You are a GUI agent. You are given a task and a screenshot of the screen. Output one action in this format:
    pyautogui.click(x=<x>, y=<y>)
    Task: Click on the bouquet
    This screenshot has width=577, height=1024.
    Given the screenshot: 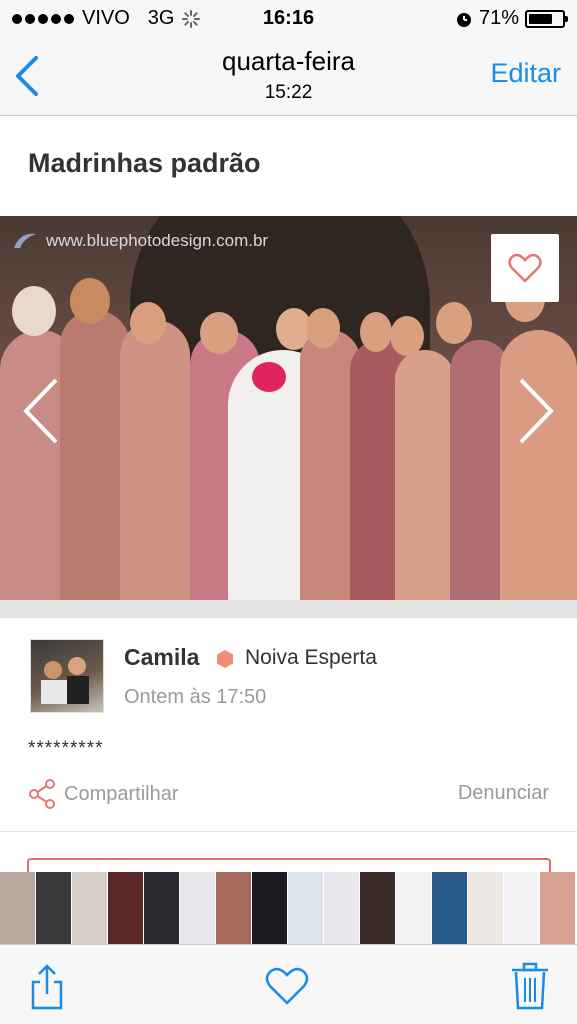 What is the action you would take?
    pyautogui.click(x=269, y=377)
    